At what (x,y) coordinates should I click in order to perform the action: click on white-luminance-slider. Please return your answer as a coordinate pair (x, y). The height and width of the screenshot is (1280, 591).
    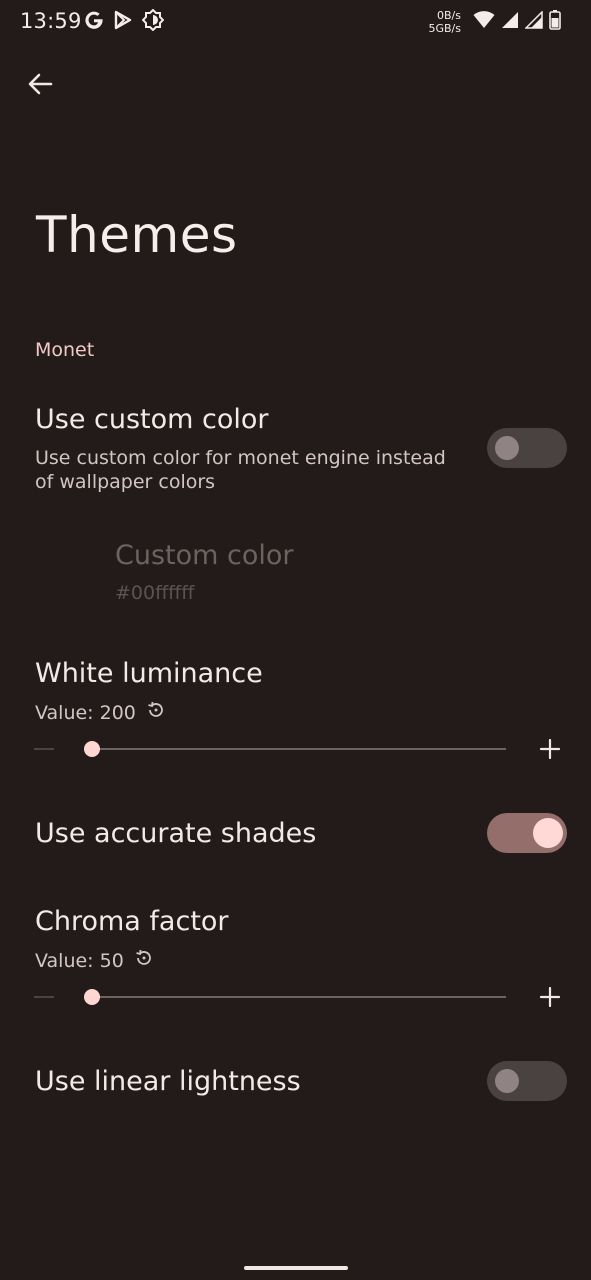
    Looking at the image, I should click on (281, 749).